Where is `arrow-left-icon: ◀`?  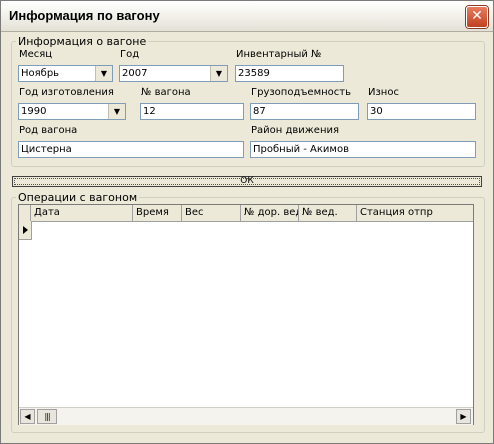
arrow-left-icon: ◀ is located at coordinates (27, 416).